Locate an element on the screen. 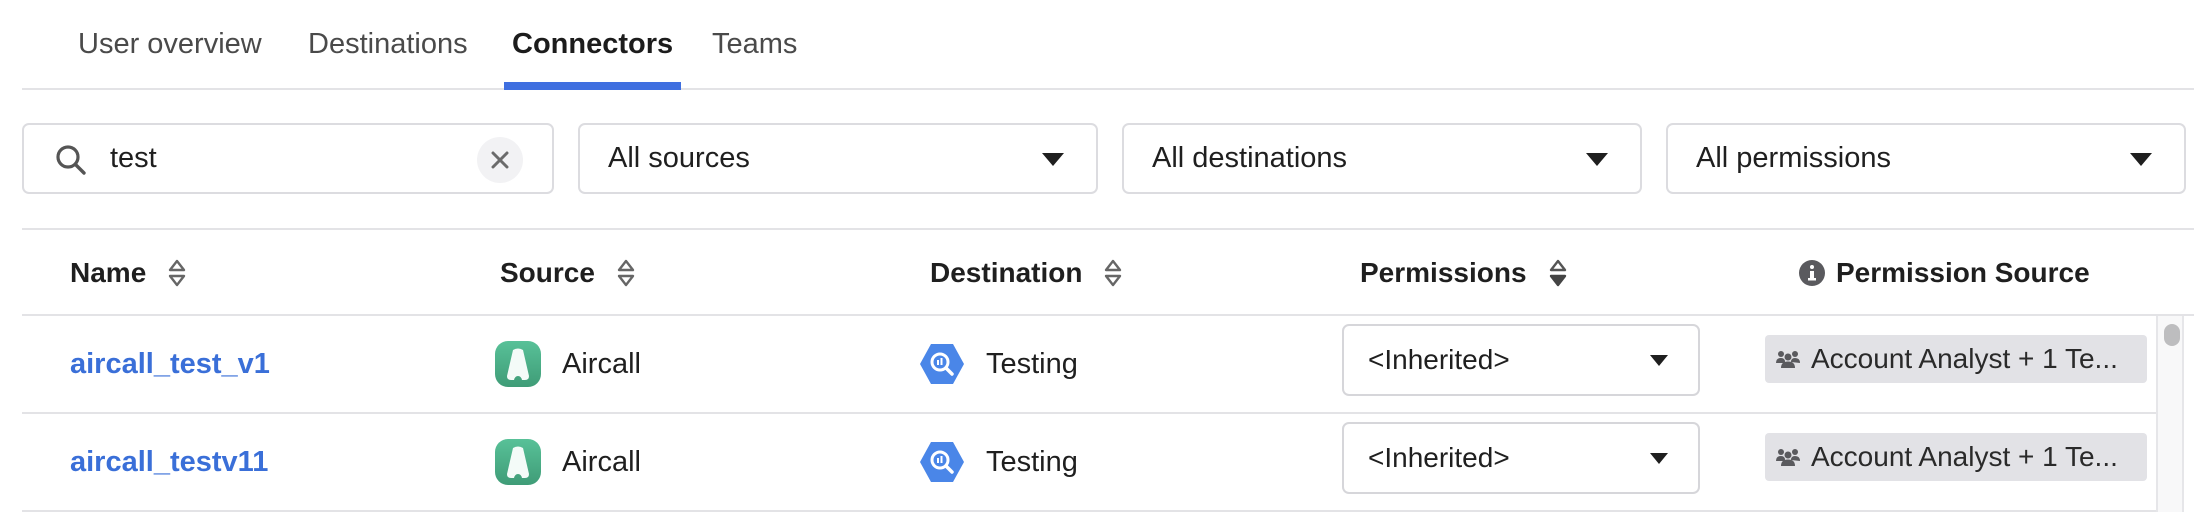  search-value: test is located at coordinates (133, 158).